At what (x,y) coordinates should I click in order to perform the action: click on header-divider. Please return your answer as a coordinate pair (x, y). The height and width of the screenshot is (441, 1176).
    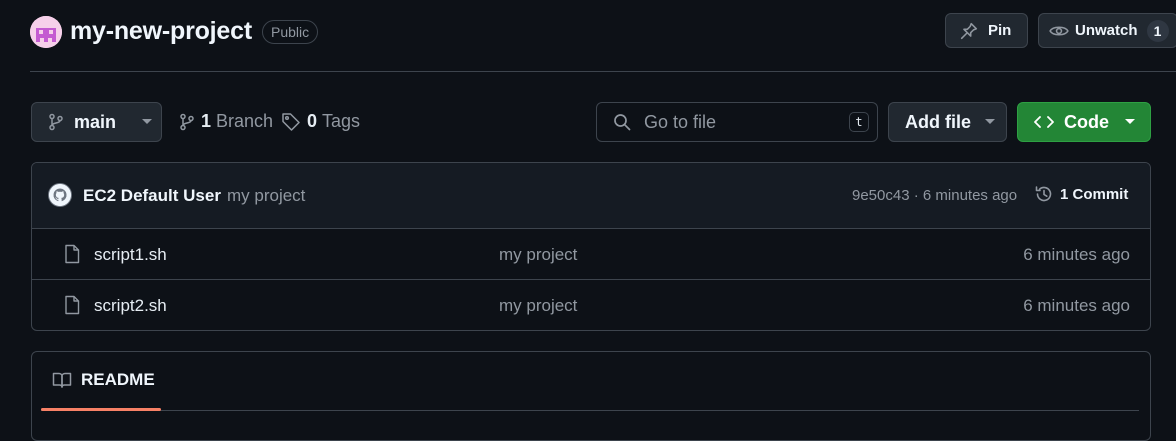
    Looking at the image, I should click on (603, 71).